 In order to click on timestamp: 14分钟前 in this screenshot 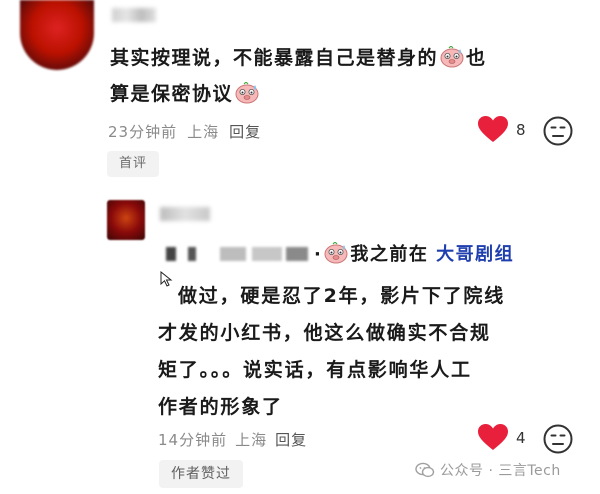, I will do `click(193, 440)`.